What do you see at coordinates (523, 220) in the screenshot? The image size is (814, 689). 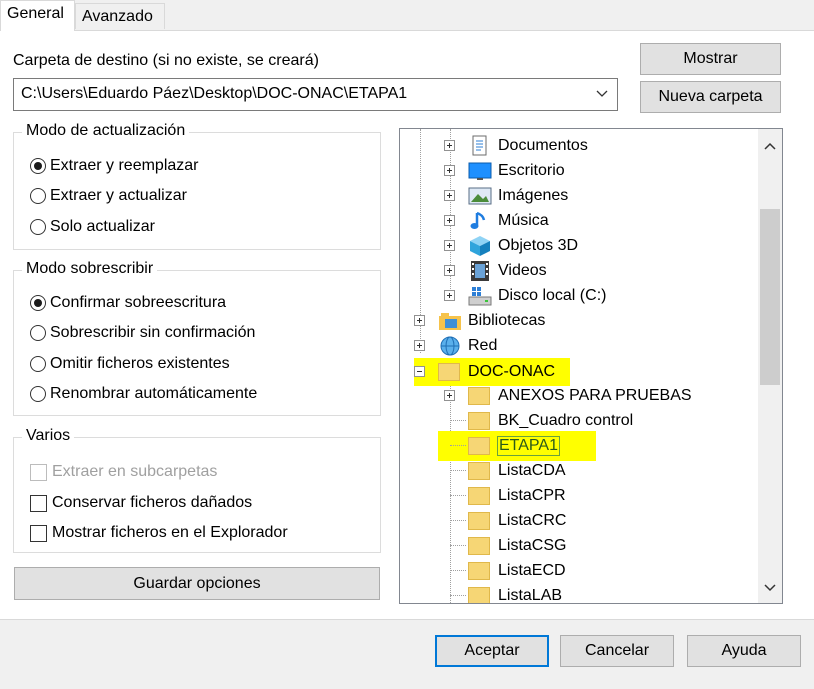 I see `tree-item-label: Música` at bounding box center [523, 220].